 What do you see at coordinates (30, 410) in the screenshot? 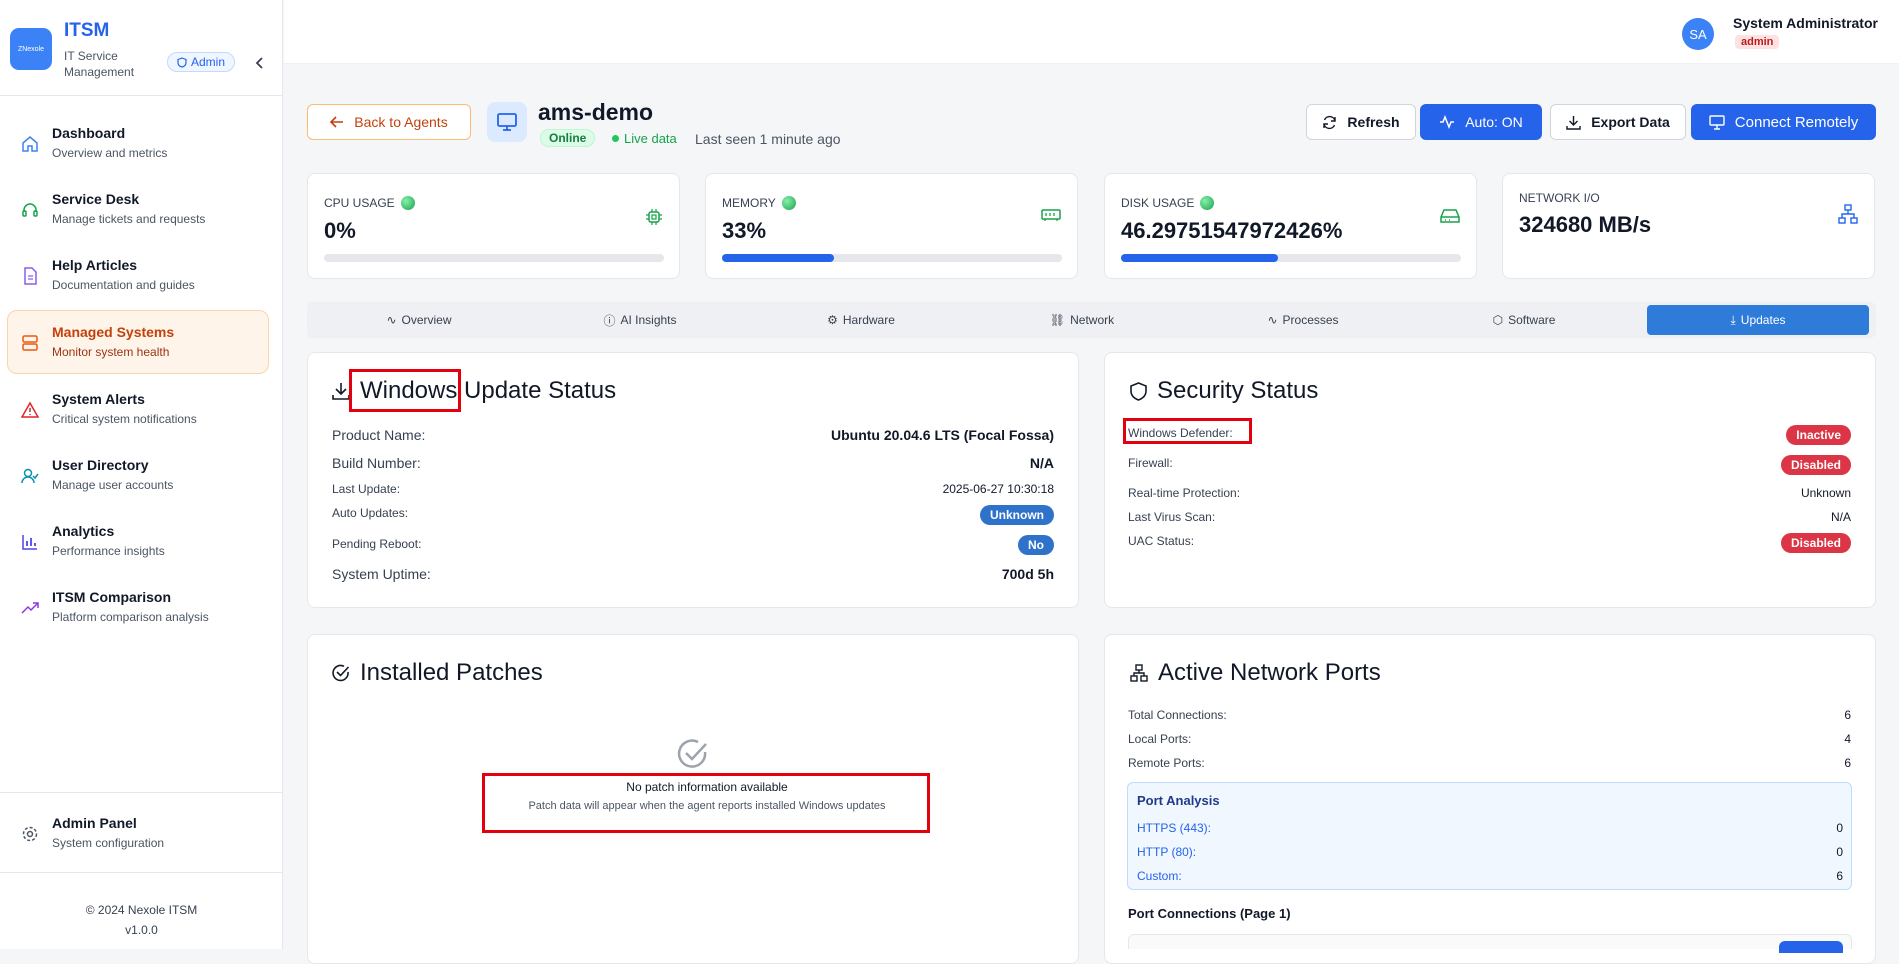
I see `warning-icon` at bounding box center [30, 410].